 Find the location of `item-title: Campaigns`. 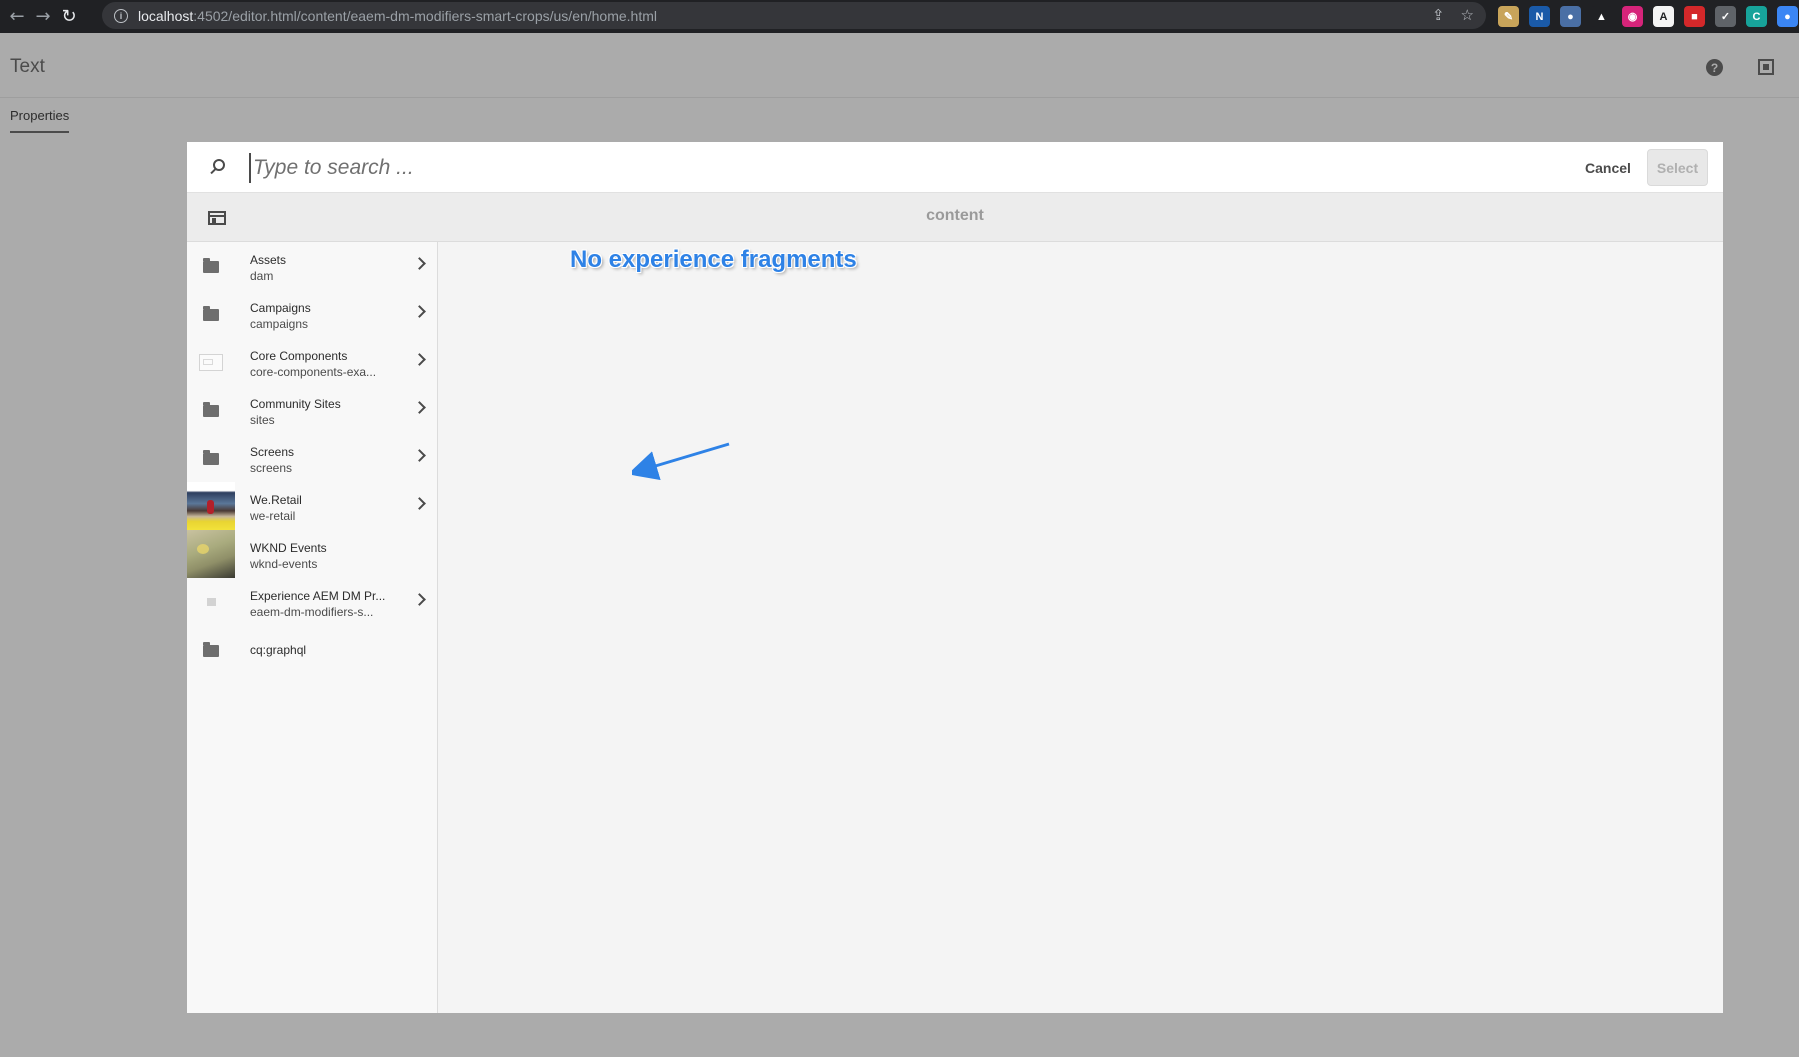

item-title: Campaigns is located at coordinates (280, 308).